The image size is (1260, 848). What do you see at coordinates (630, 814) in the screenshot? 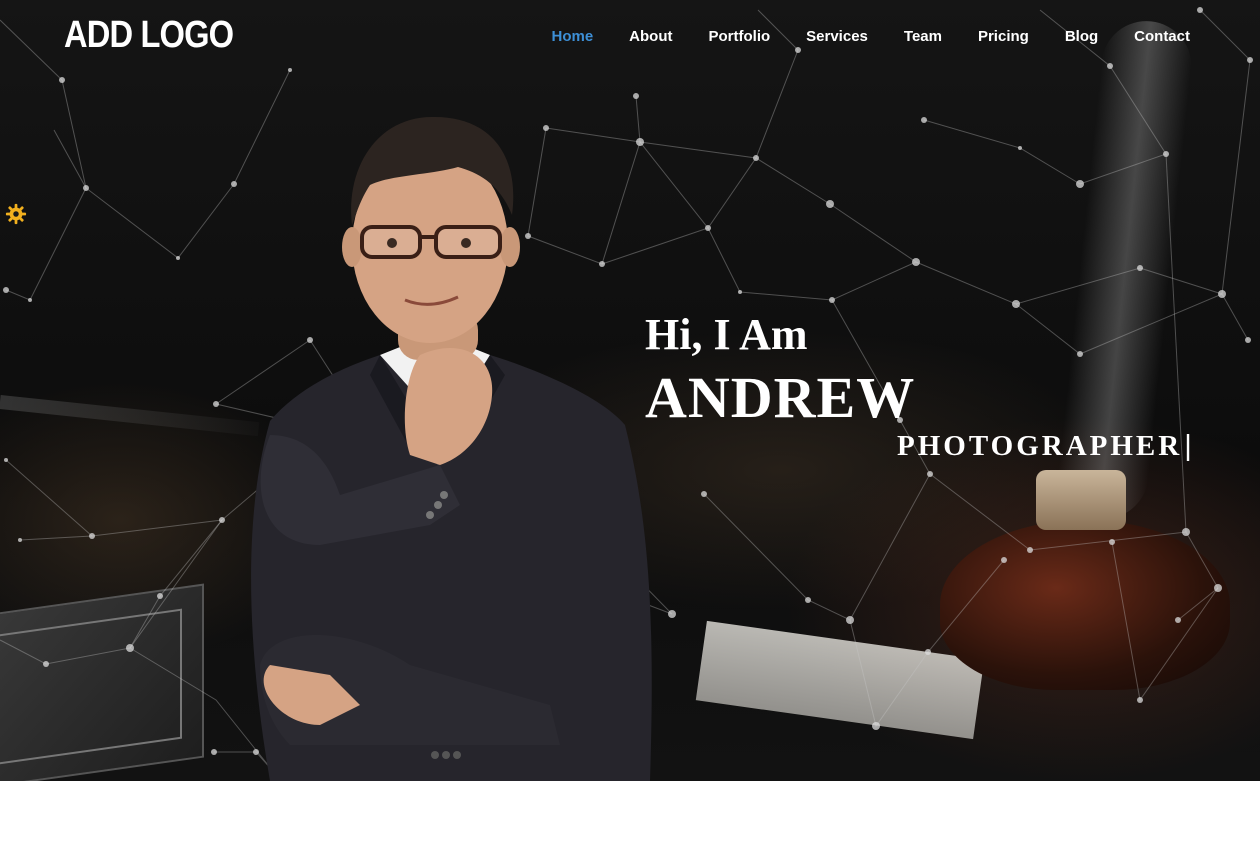
I see `content-area` at bounding box center [630, 814].